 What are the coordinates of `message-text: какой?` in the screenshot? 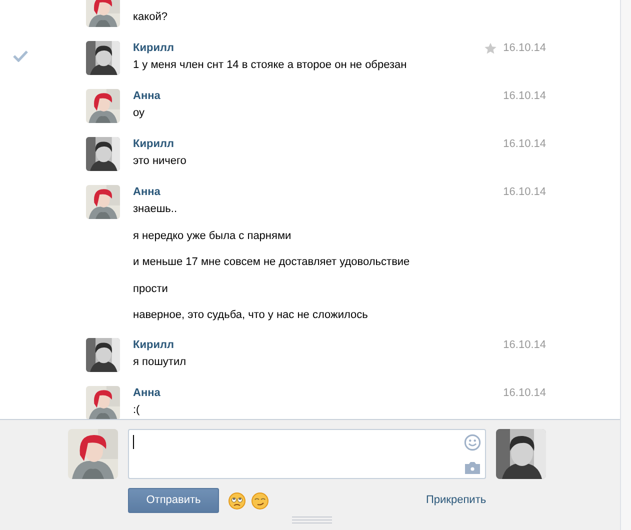 It's located at (150, 17).